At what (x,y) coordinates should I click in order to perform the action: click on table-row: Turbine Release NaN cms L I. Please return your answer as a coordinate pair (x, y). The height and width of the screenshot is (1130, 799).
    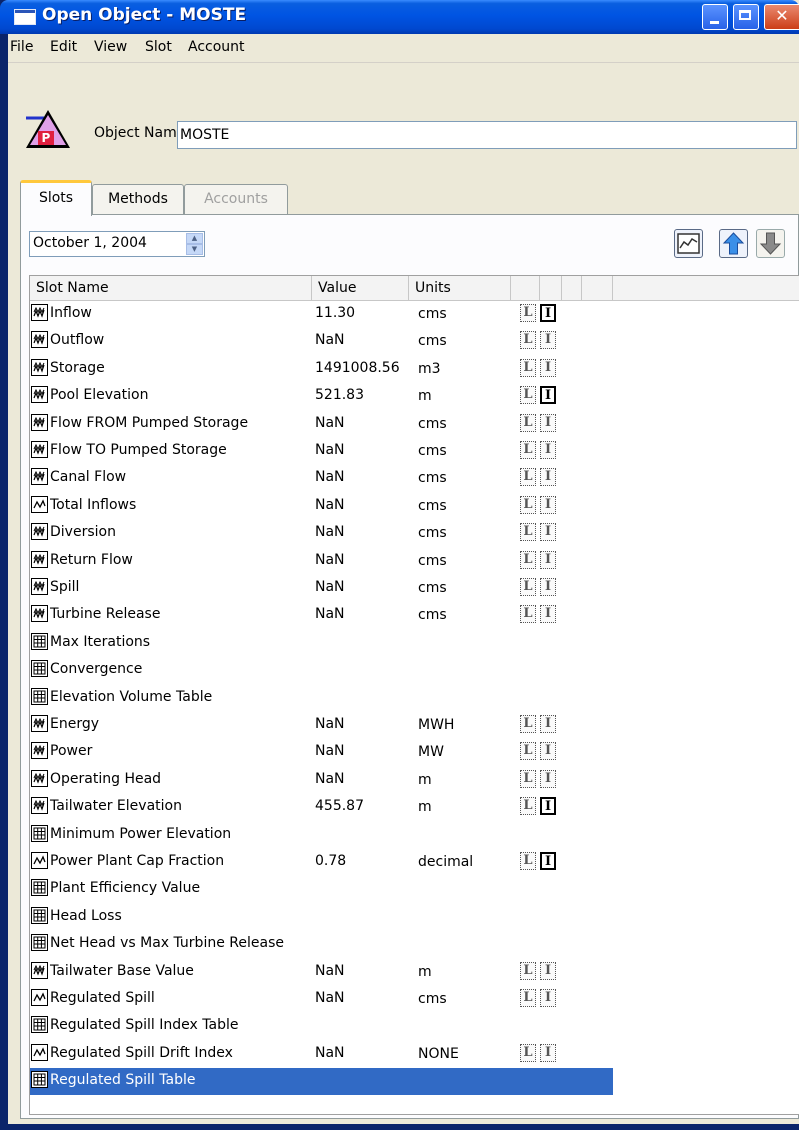
    Looking at the image, I should click on (321, 615).